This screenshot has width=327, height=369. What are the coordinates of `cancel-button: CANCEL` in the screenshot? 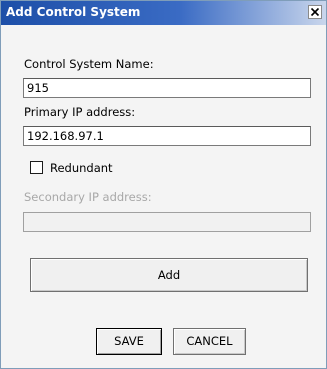 It's located at (209, 341).